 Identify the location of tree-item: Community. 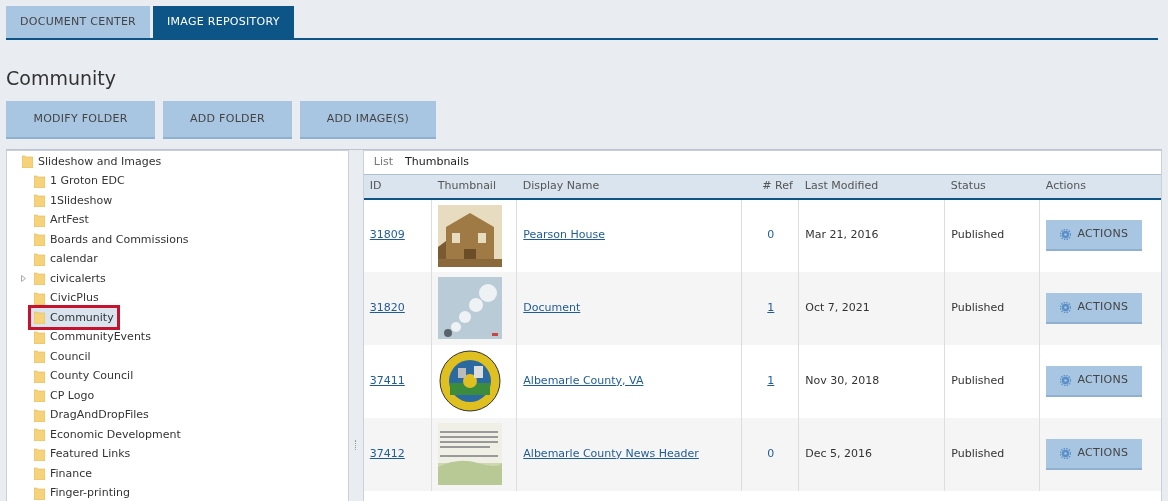
(74, 318).